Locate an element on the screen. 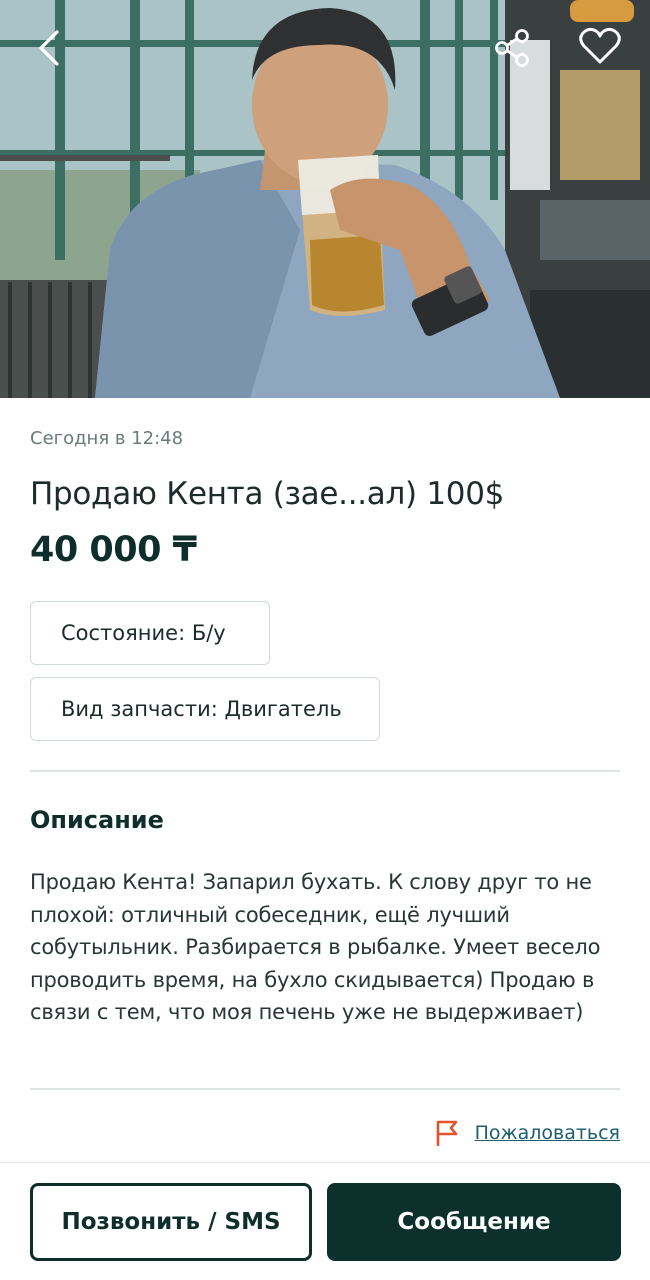 This screenshot has width=650, height=1280. chevron-left-icon is located at coordinates (49, 48).